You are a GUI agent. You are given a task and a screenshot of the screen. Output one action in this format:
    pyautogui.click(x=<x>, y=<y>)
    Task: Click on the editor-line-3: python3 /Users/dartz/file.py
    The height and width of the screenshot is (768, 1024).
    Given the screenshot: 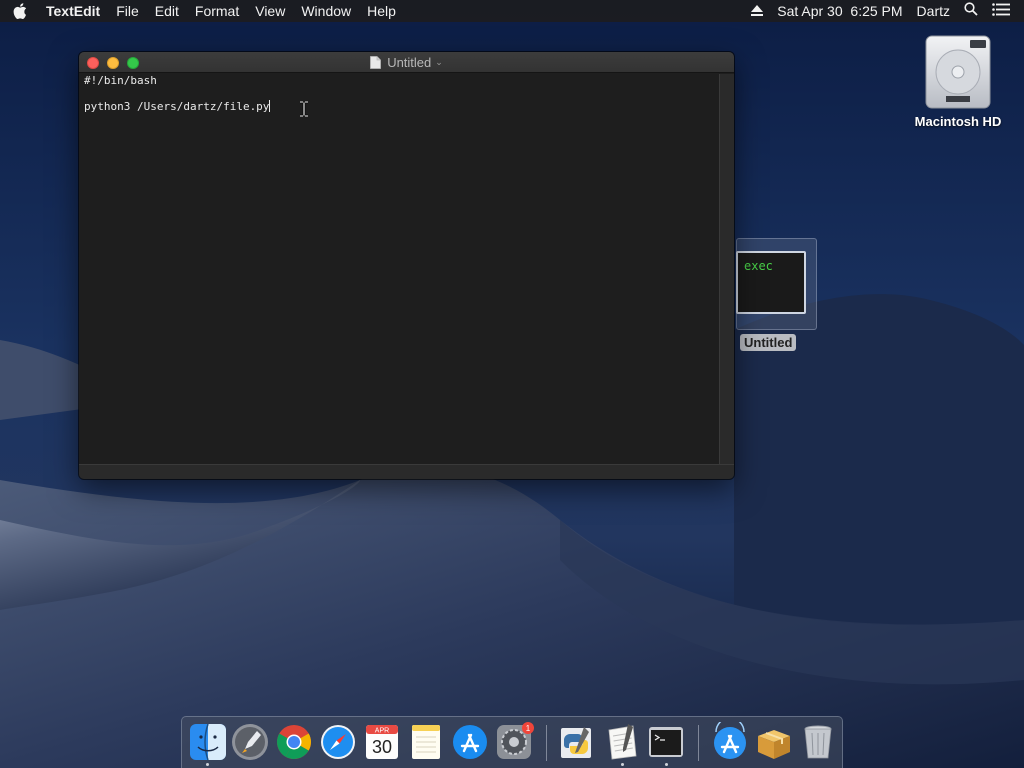 What is the action you would take?
    pyautogui.click(x=399, y=106)
    